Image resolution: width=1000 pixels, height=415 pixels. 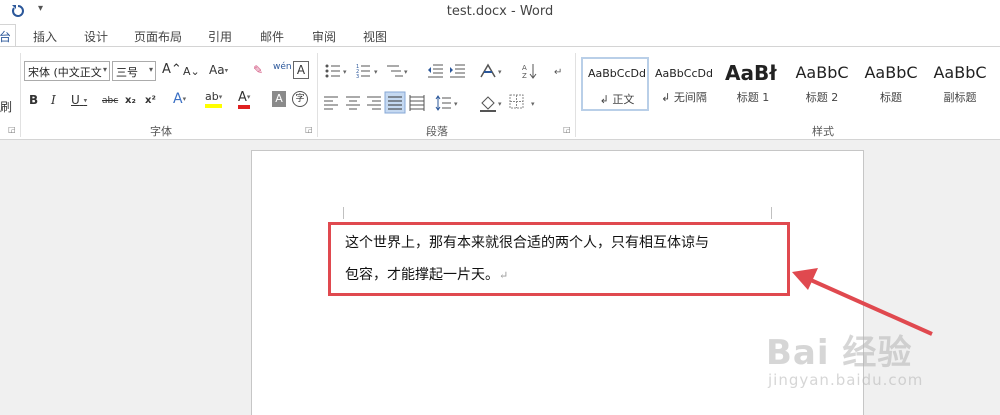 I want to click on underline-button: U ▾, so click(x=79, y=100).